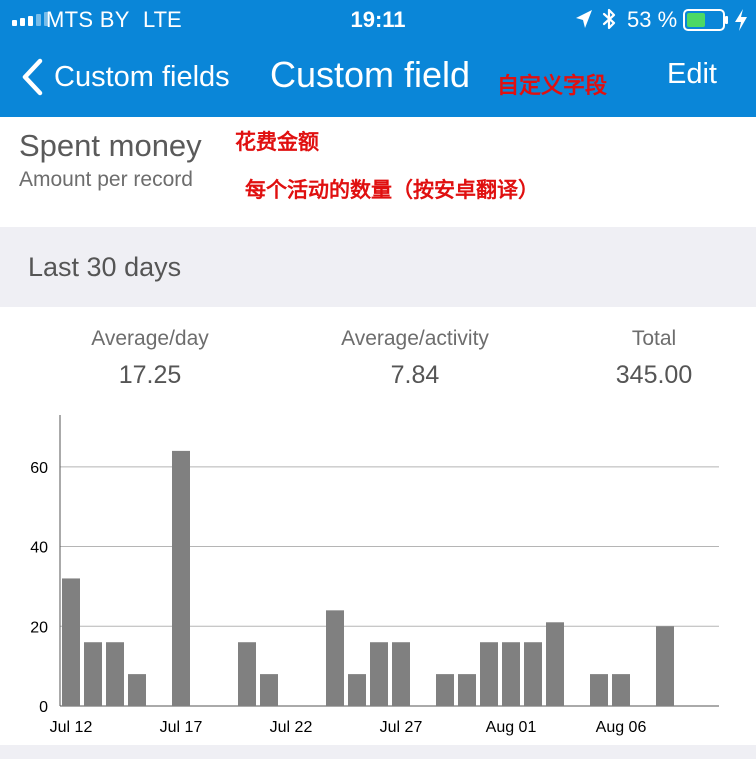 This screenshot has height=759, width=756. I want to click on page-title: Custom field, so click(370, 74).